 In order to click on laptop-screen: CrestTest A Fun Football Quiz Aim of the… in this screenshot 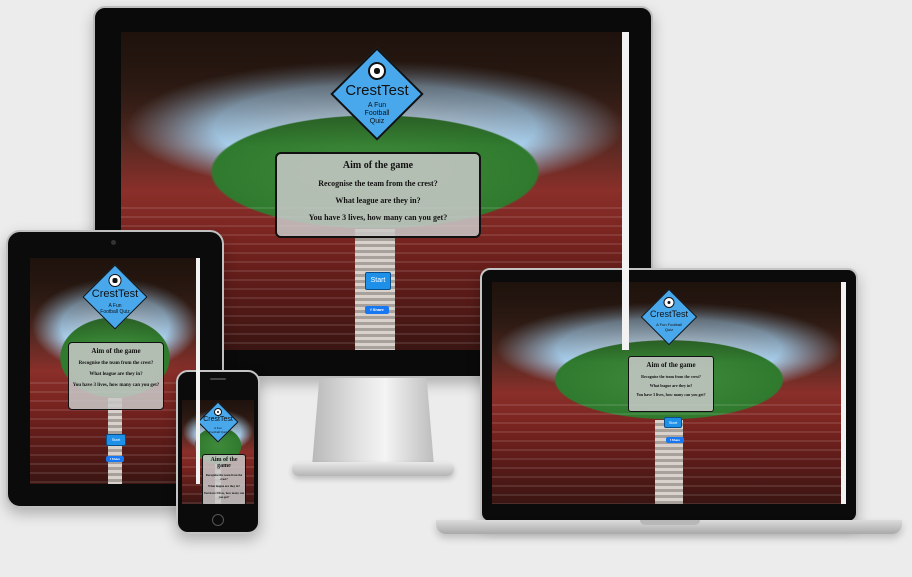, I will do `click(669, 393)`.